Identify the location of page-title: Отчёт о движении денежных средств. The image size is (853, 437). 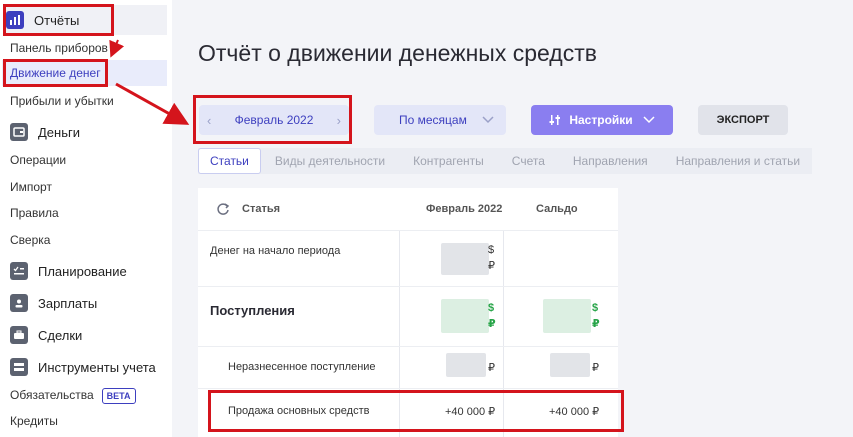
(397, 53).